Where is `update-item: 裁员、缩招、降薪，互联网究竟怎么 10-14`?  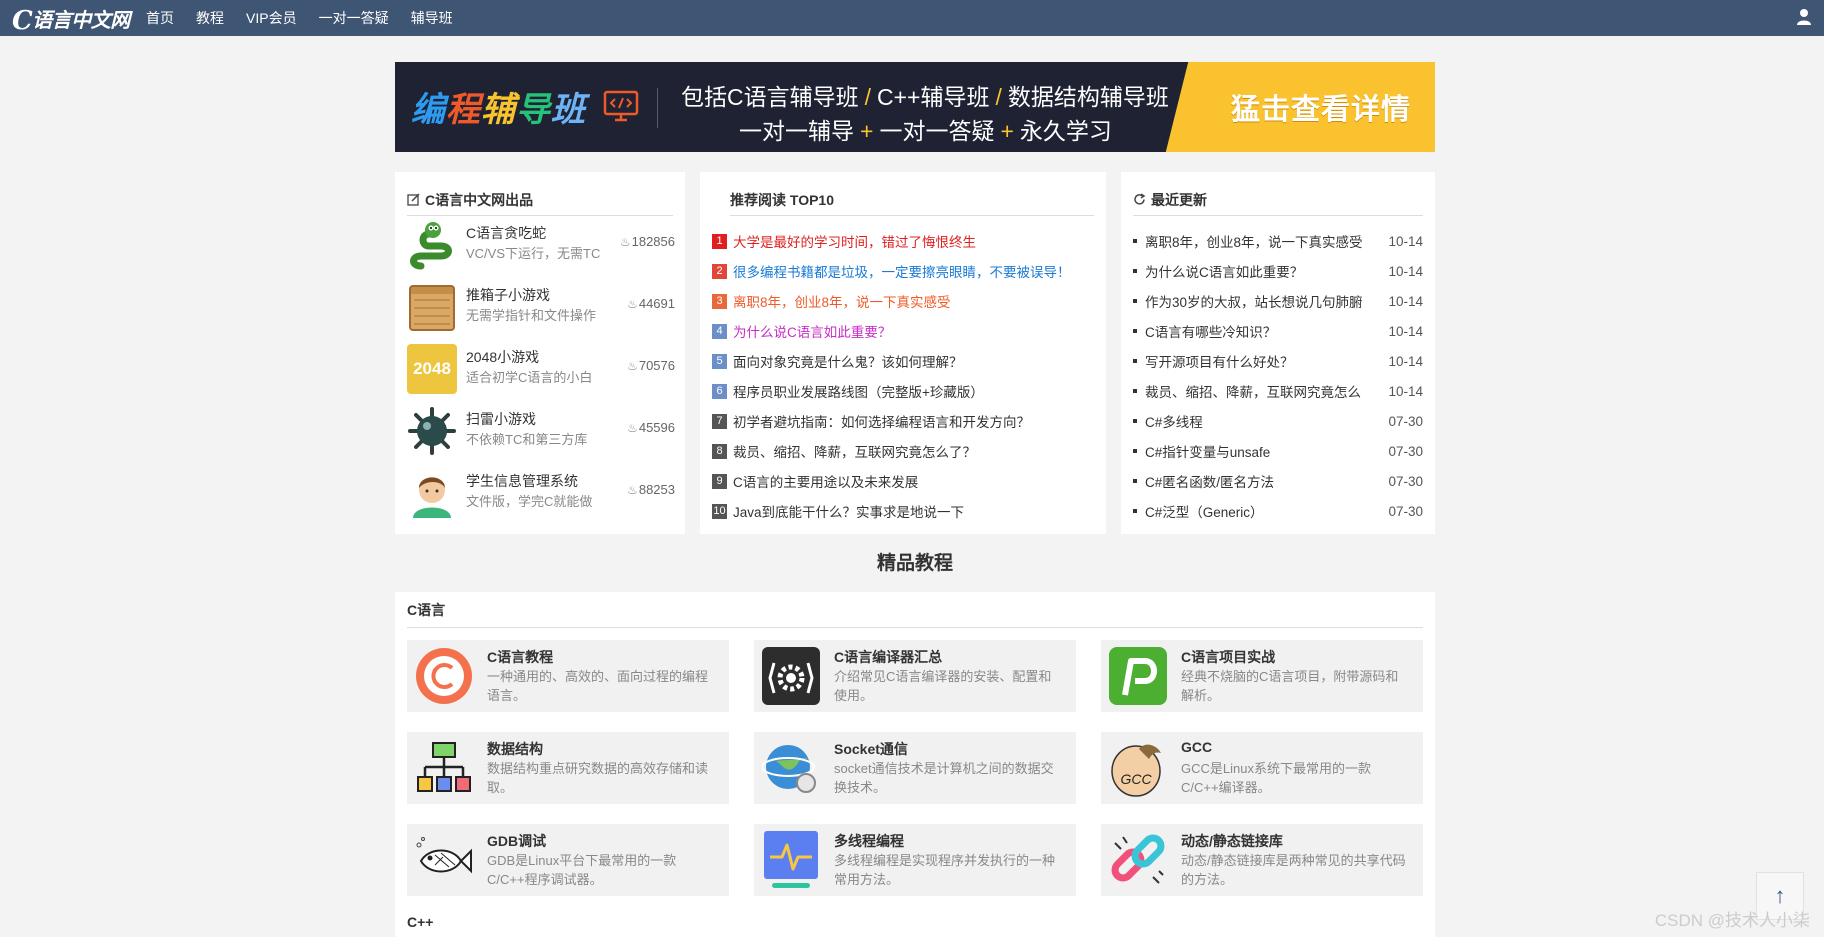 update-item: 裁员、缩招、降薪，互联网究竟怎么 10-14 is located at coordinates (1278, 391).